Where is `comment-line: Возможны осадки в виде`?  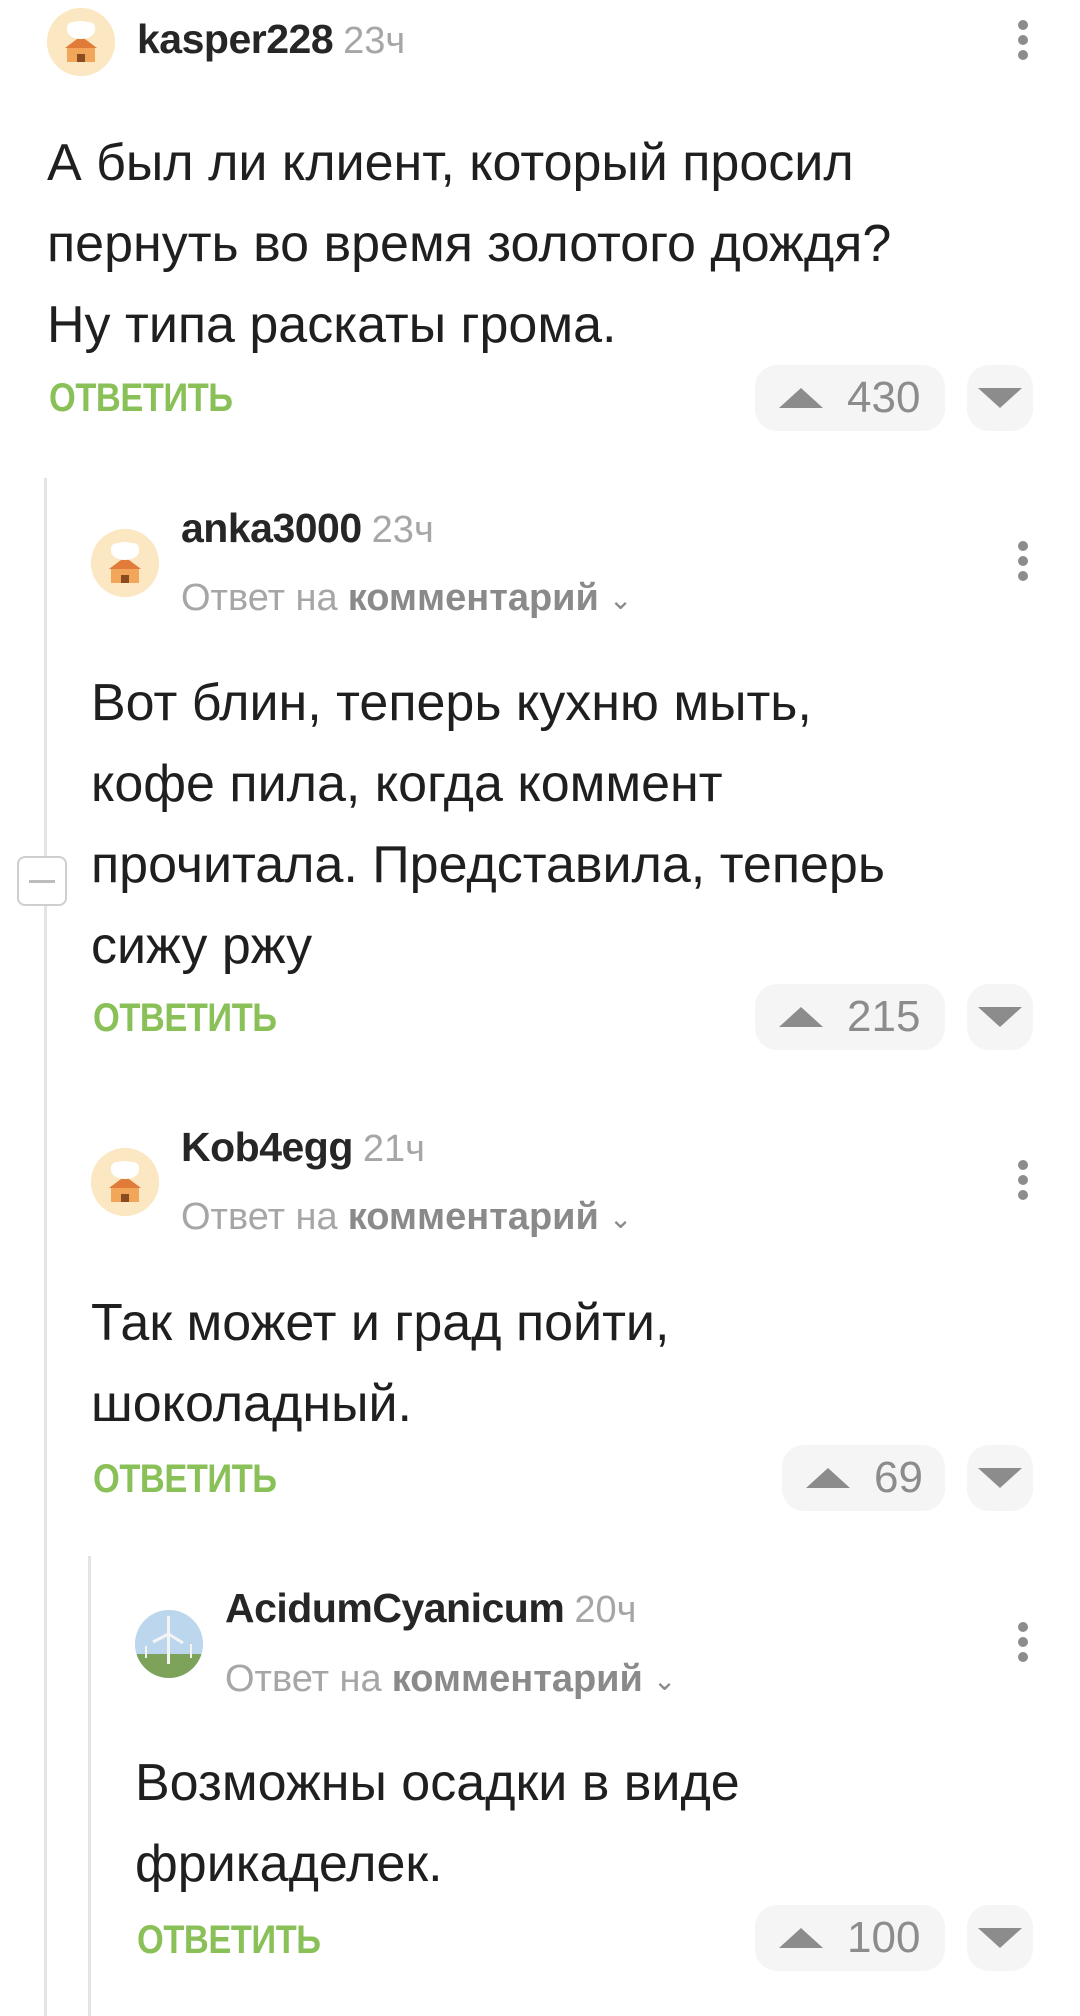 comment-line: Возможны осадки в виде is located at coordinates (437, 1783).